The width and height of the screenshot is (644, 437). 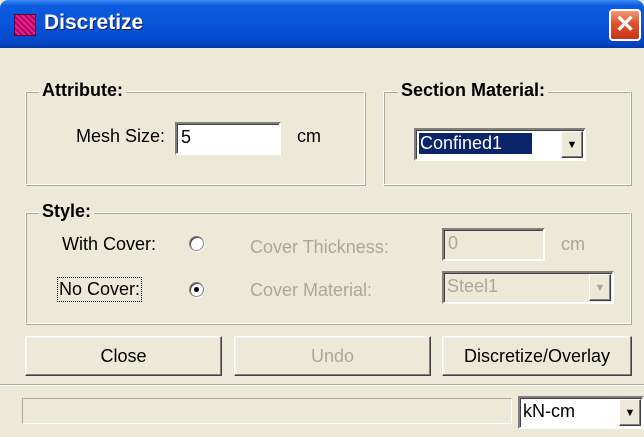 What do you see at coordinates (311, 290) in the screenshot?
I see `cover-material-label: Cover Material:` at bounding box center [311, 290].